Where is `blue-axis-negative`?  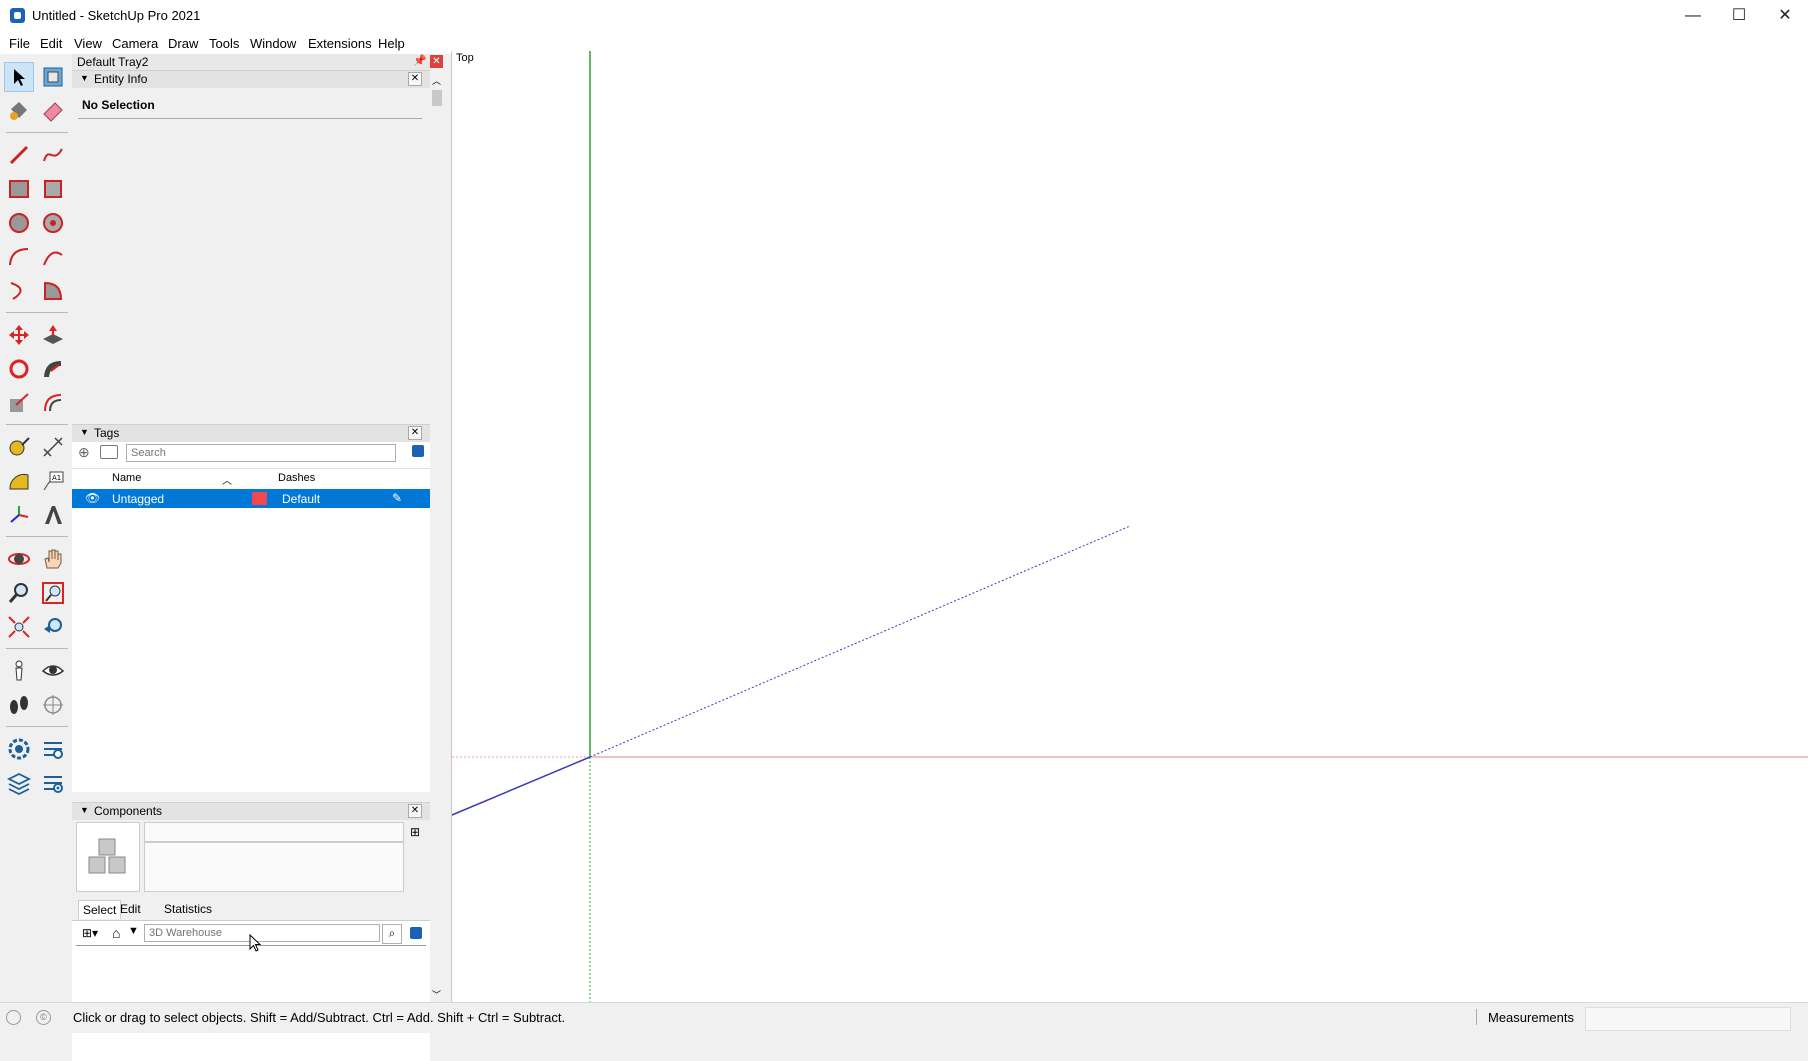 blue-axis-negative is located at coordinates (860, 641).